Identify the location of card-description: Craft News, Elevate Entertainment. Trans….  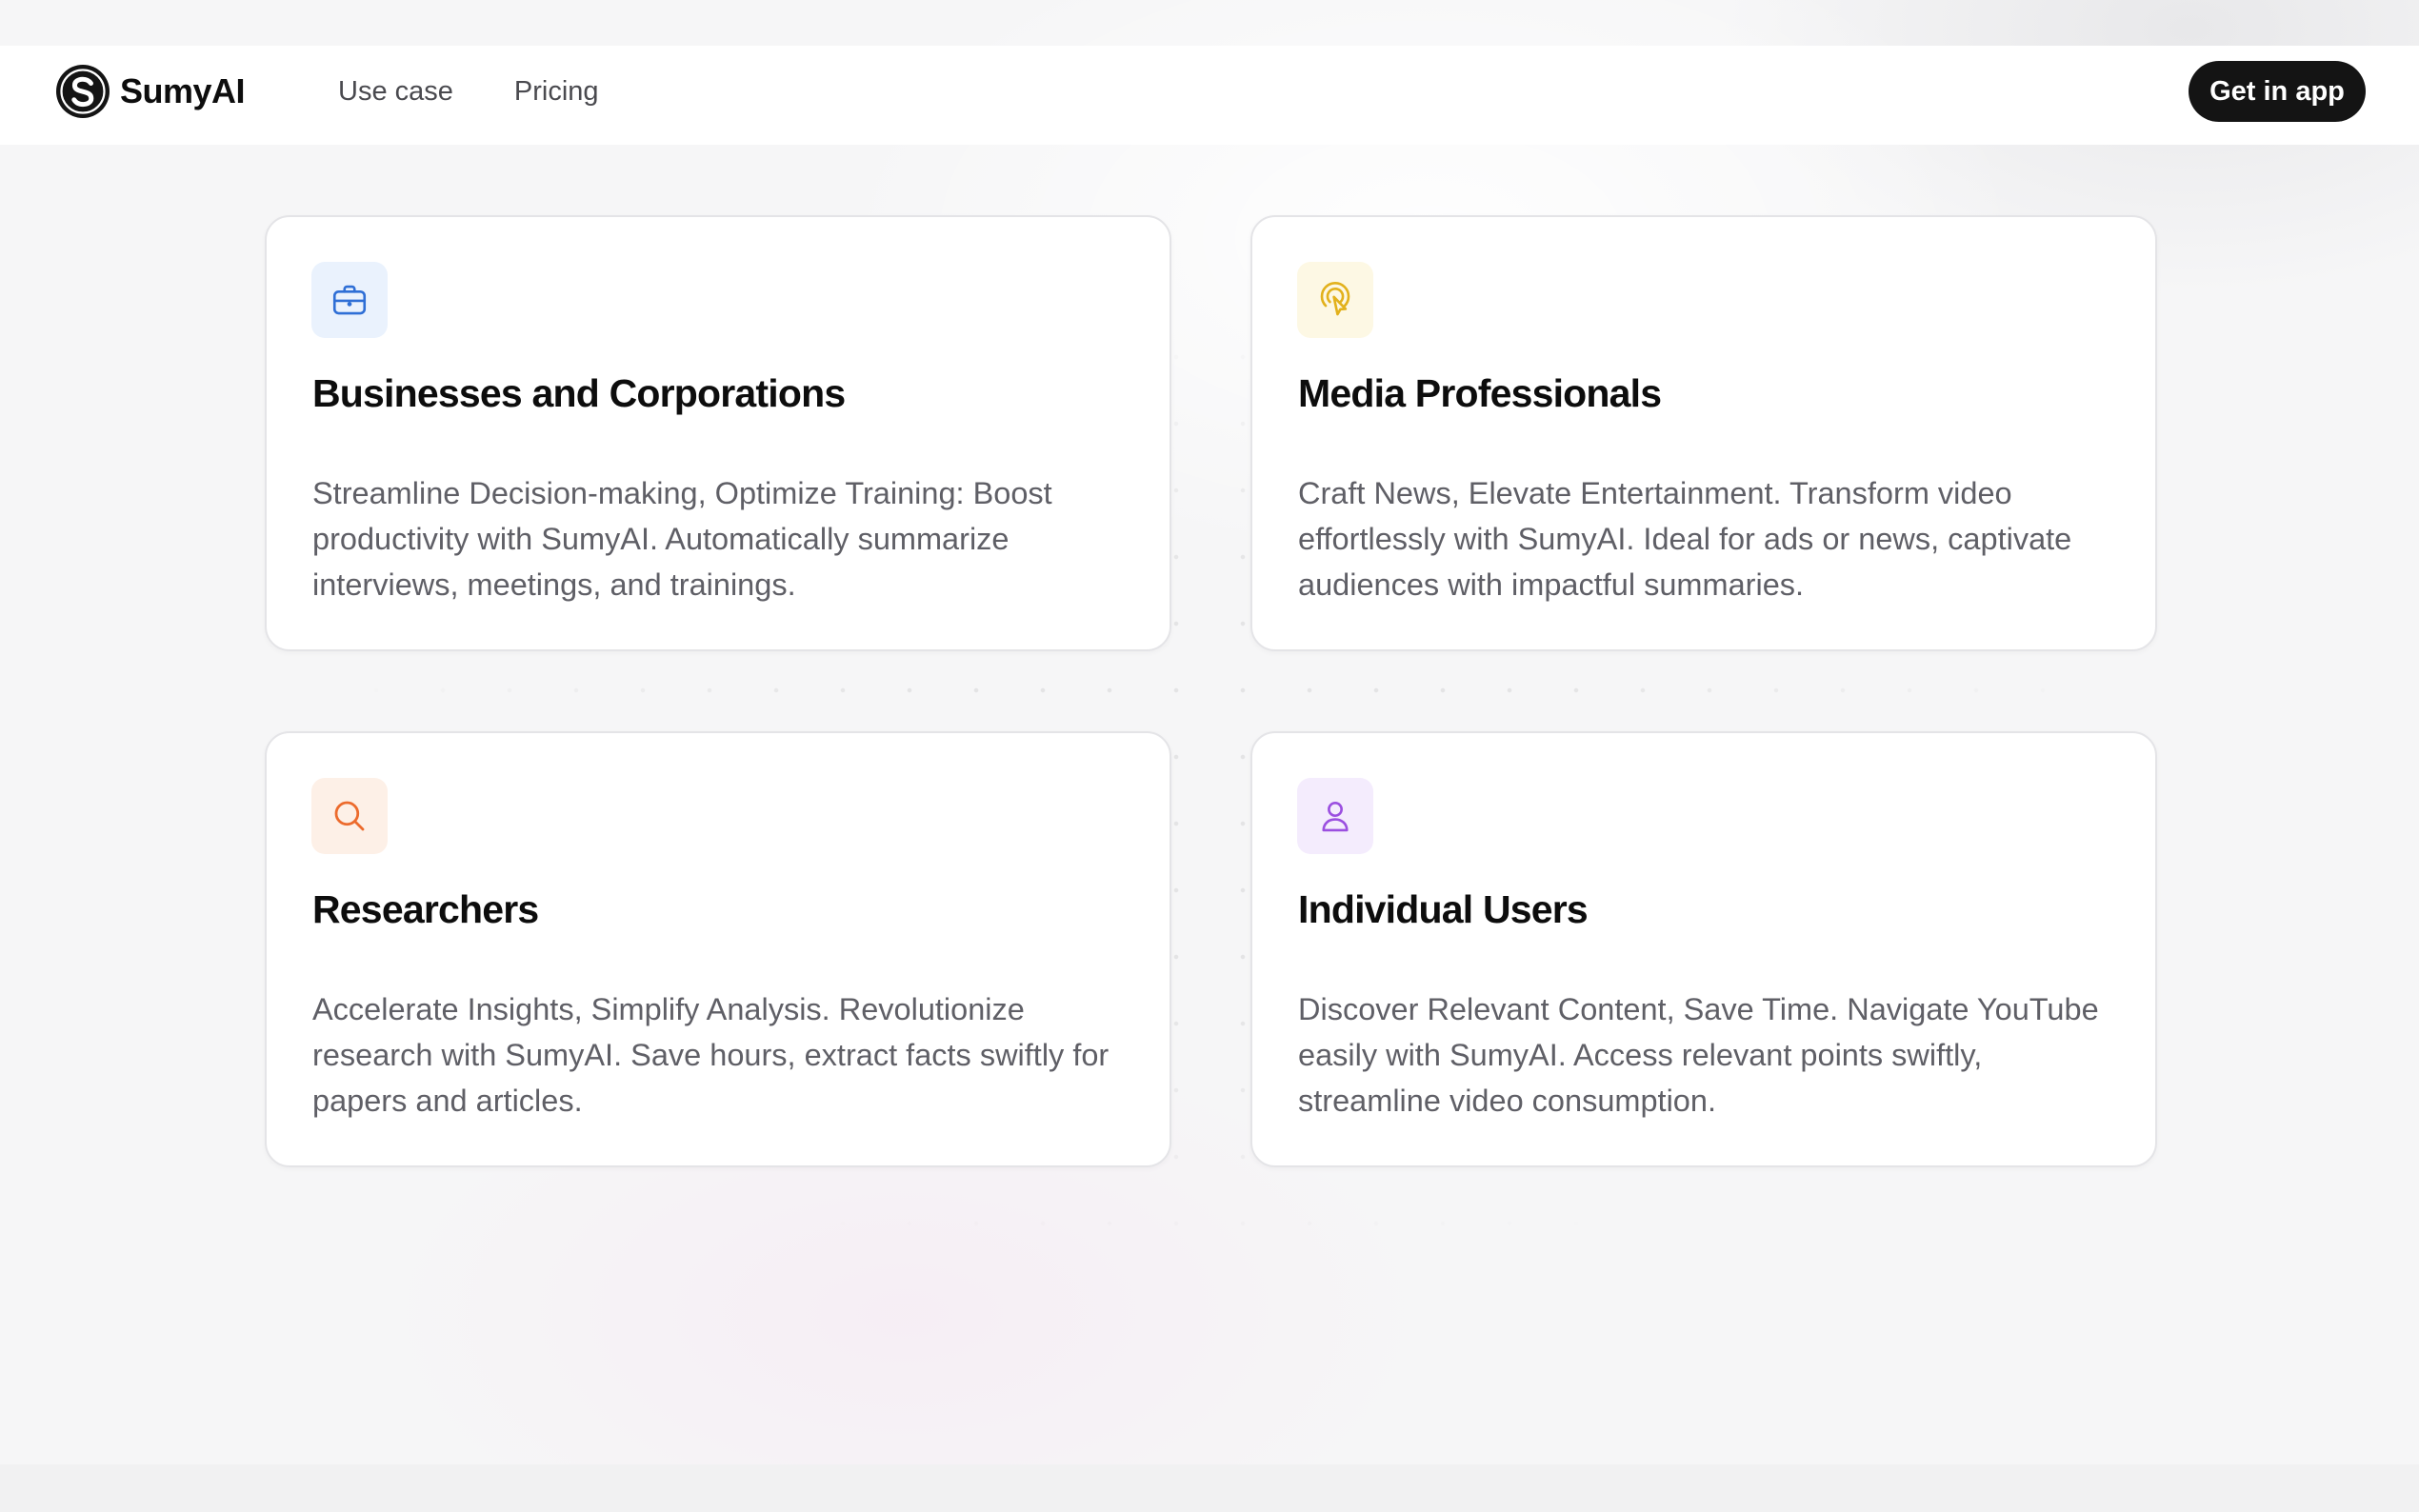
(1685, 539).